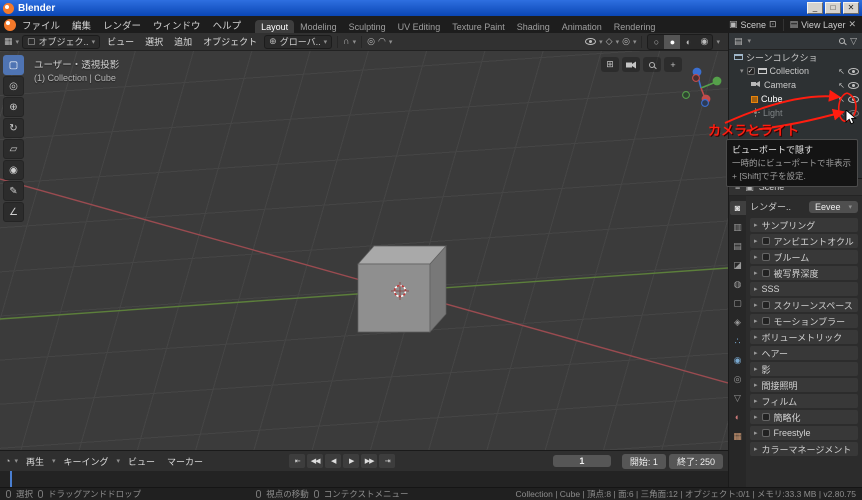  What do you see at coordinates (13, 212) in the screenshot?
I see `measure-tool: ∠` at bounding box center [13, 212].